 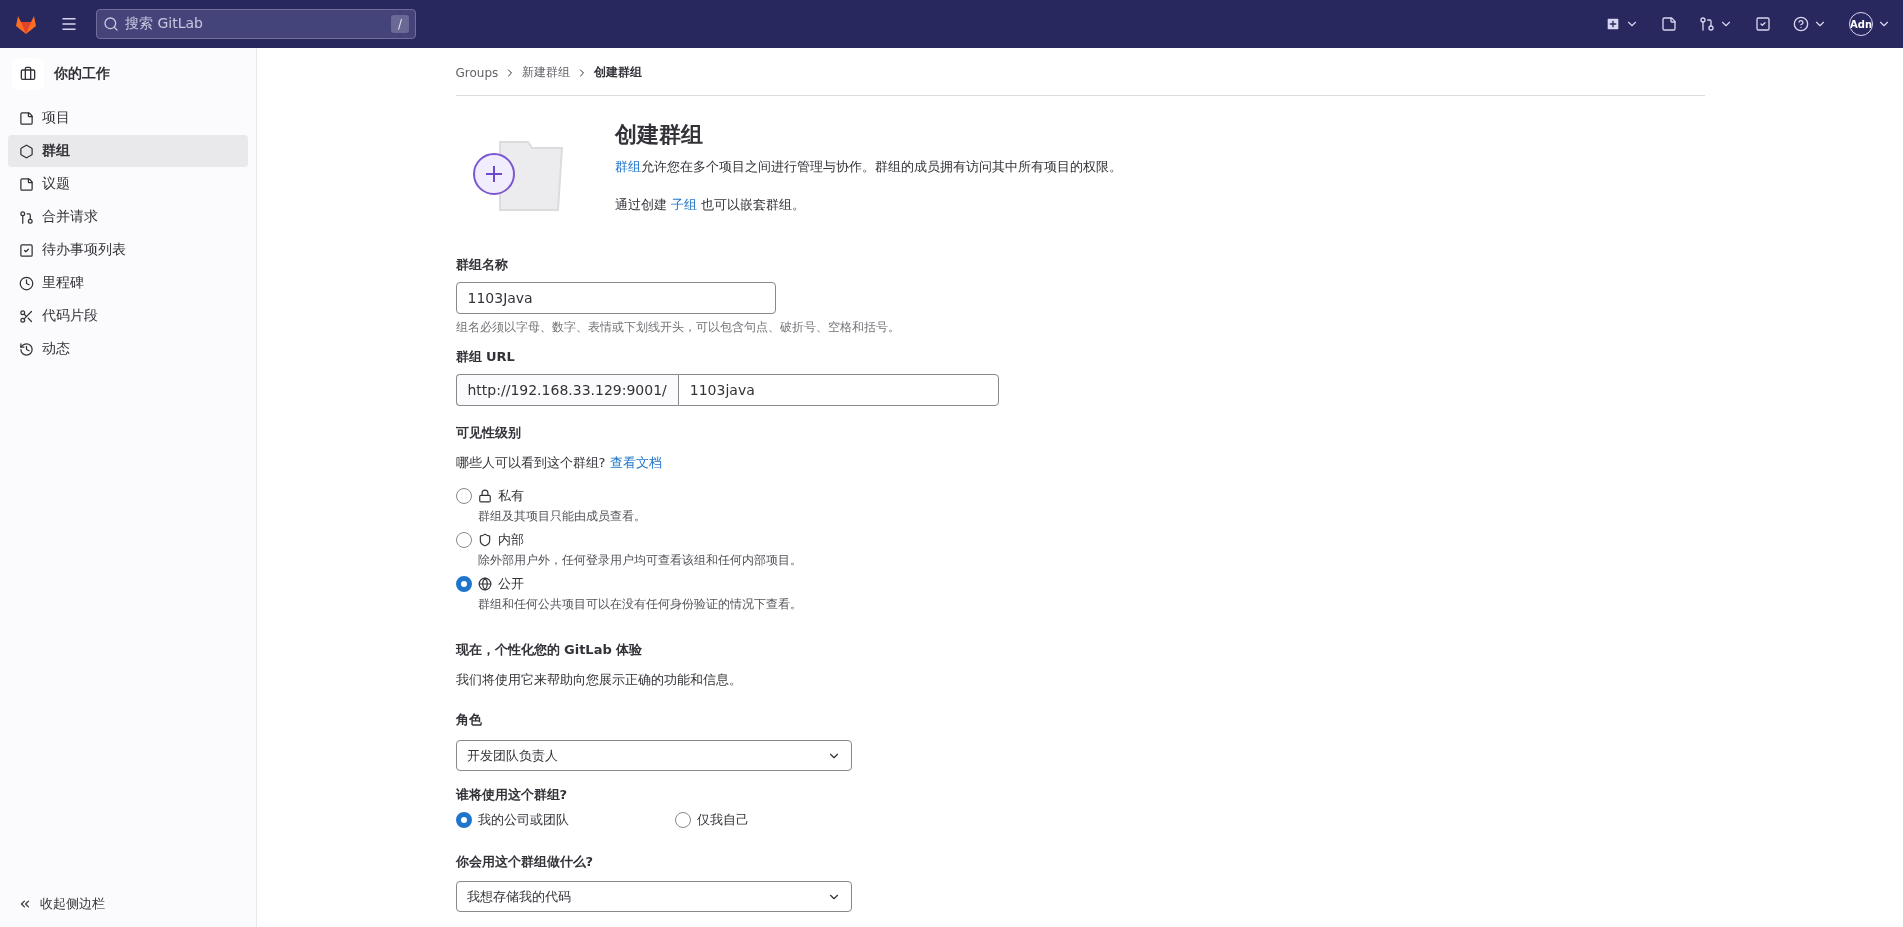 What do you see at coordinates (635, 462) in the screenshot?
I see `docs-link: 查看文档` at bounding box center [635, 462].